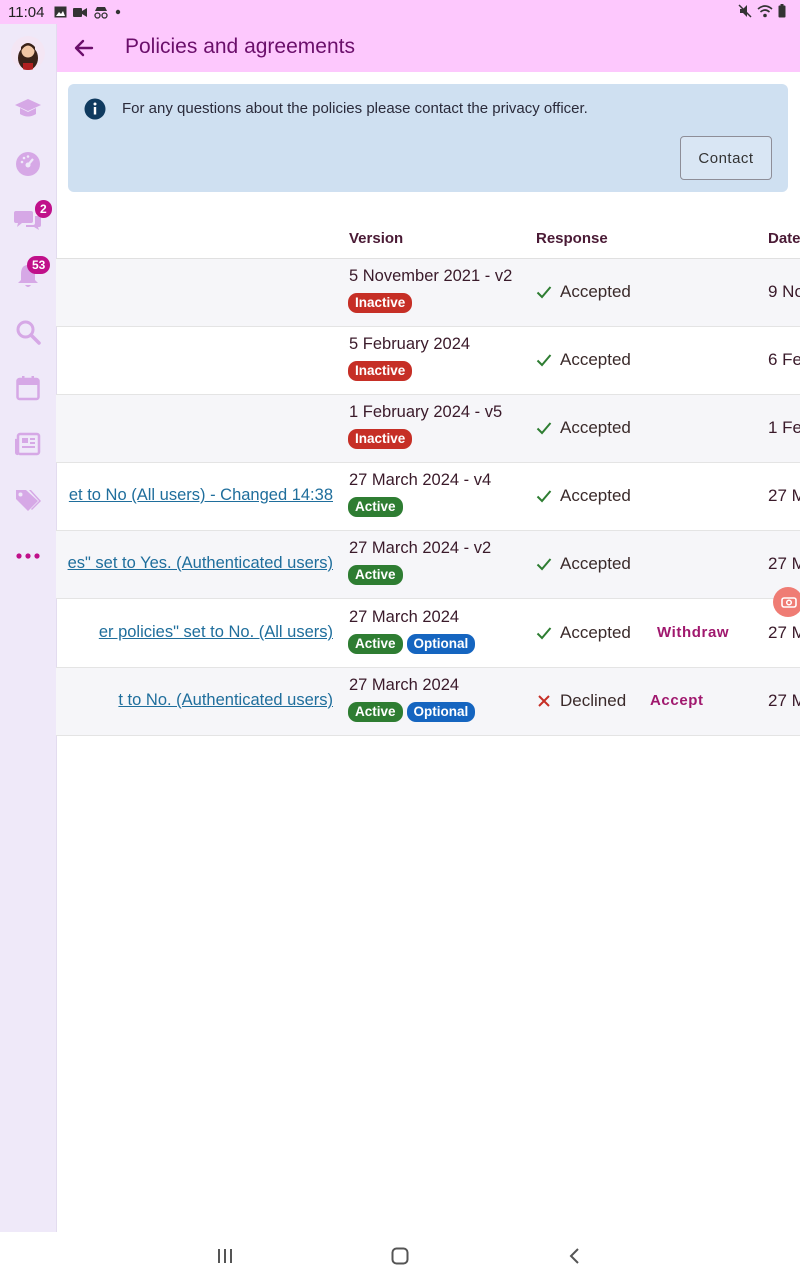 This screenshot has height=1280, width=800. I want to click on info-icon, so click(95, 109).